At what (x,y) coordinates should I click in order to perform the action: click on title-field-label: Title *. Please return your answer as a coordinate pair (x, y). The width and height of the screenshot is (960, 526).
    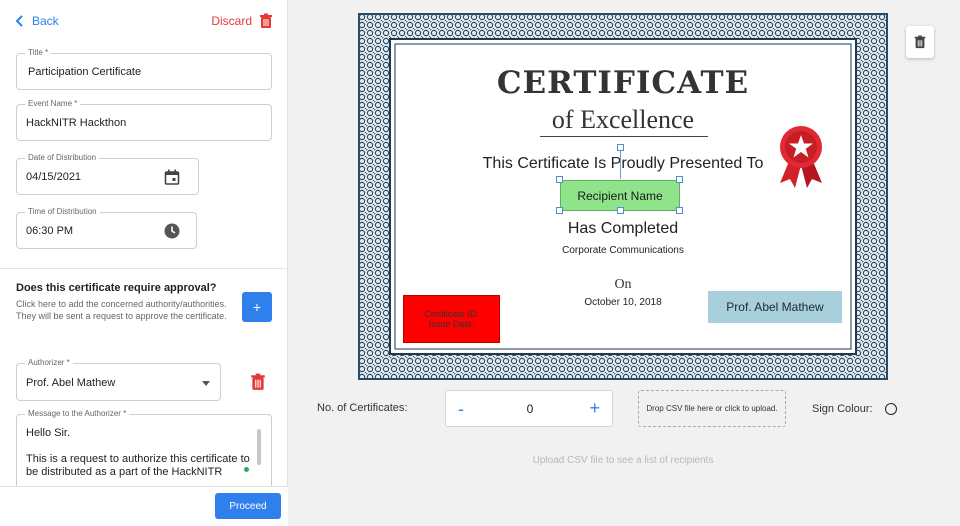
    Looking at the image, I should click on (38, 52).